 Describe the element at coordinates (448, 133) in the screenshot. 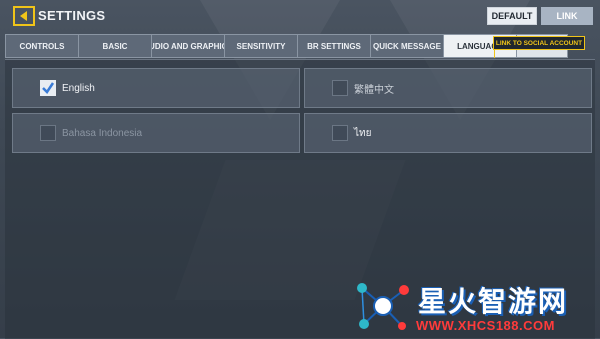

I see `language-option-thai: ไทย` at that location.